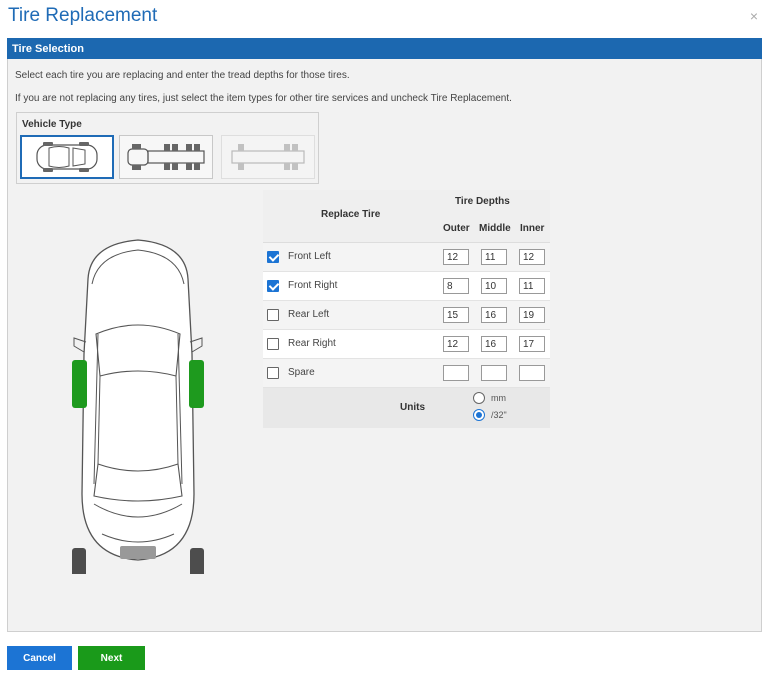 Image resolution: width=768 pixels, height=675 pixels. Describe the element at coordinates (532, 228) in the screenshot. I see `header-inner: Inner` at that location.